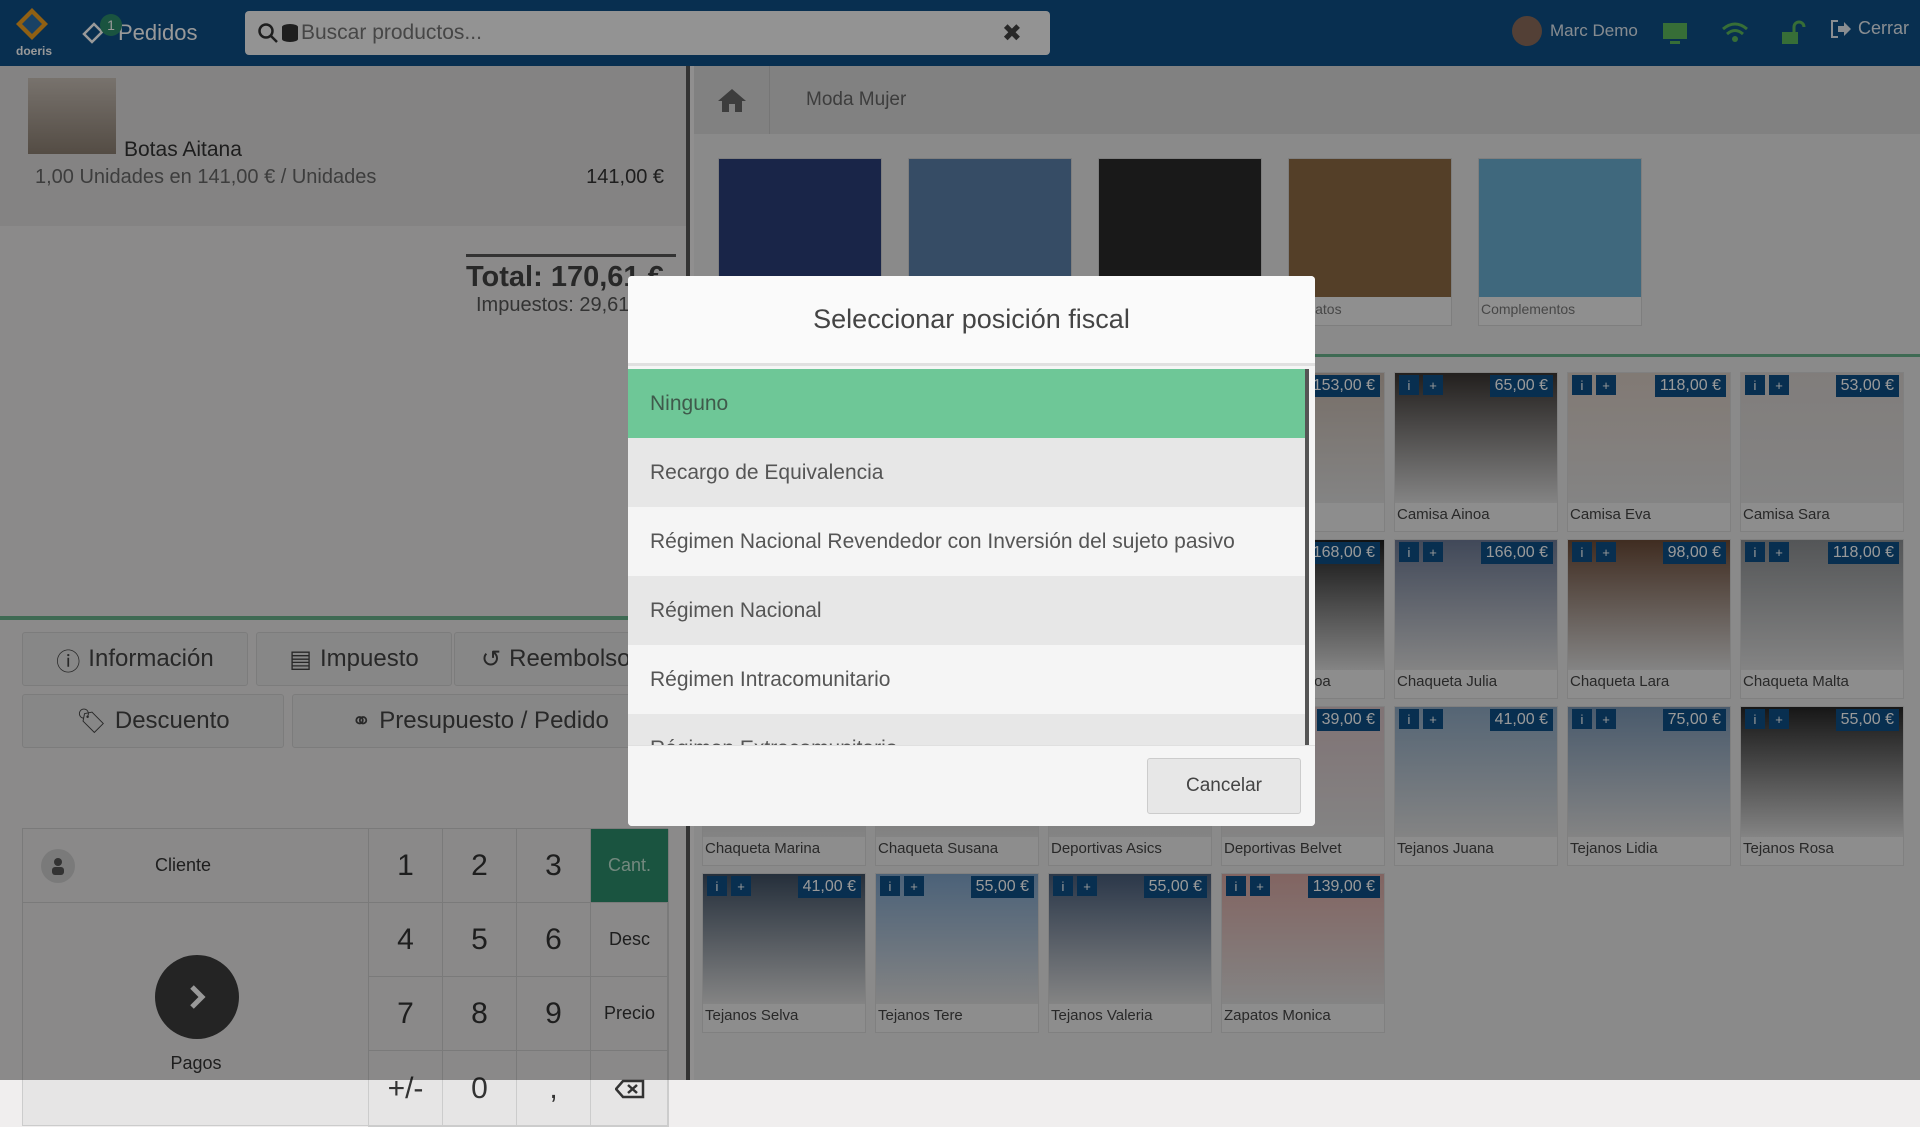  I want to click on dialog-title: Seleccionar posición fiscal, so click(971, 321).